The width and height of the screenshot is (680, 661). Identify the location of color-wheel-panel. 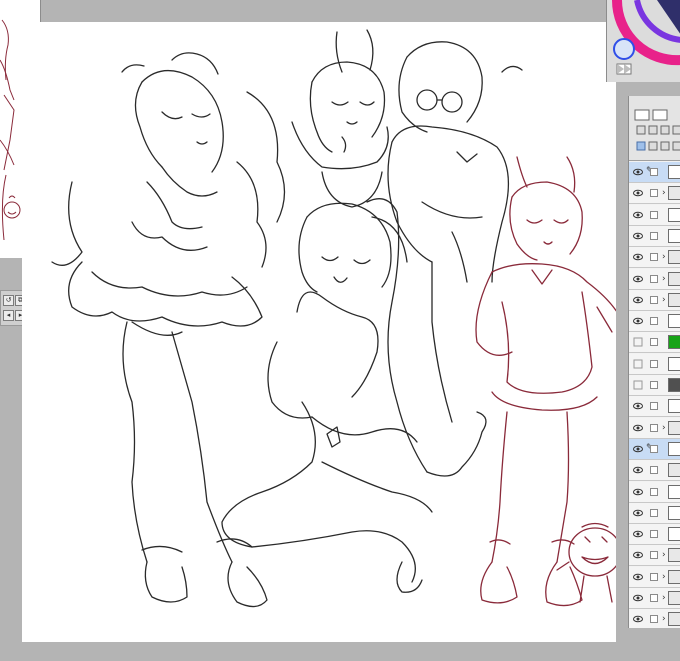
(643, 41).